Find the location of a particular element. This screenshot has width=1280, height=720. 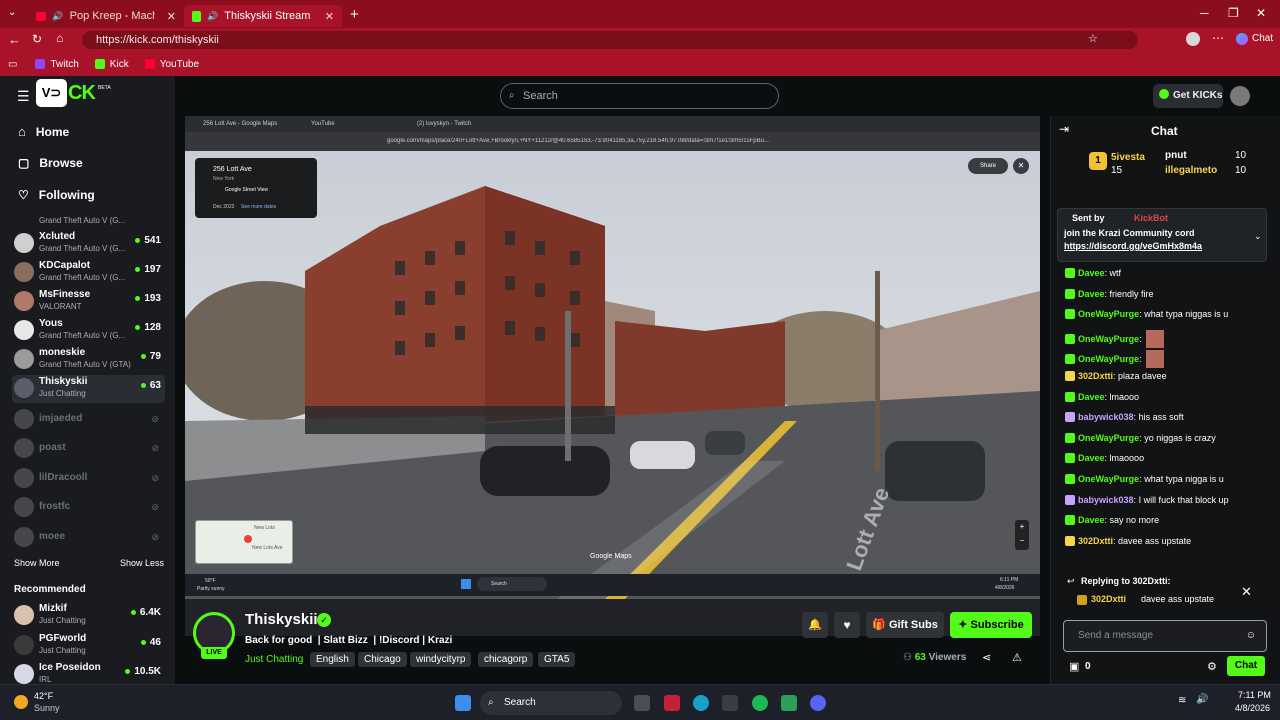

offline-channel: lilDracooll ⊘ is located at coordinates (88, 479).